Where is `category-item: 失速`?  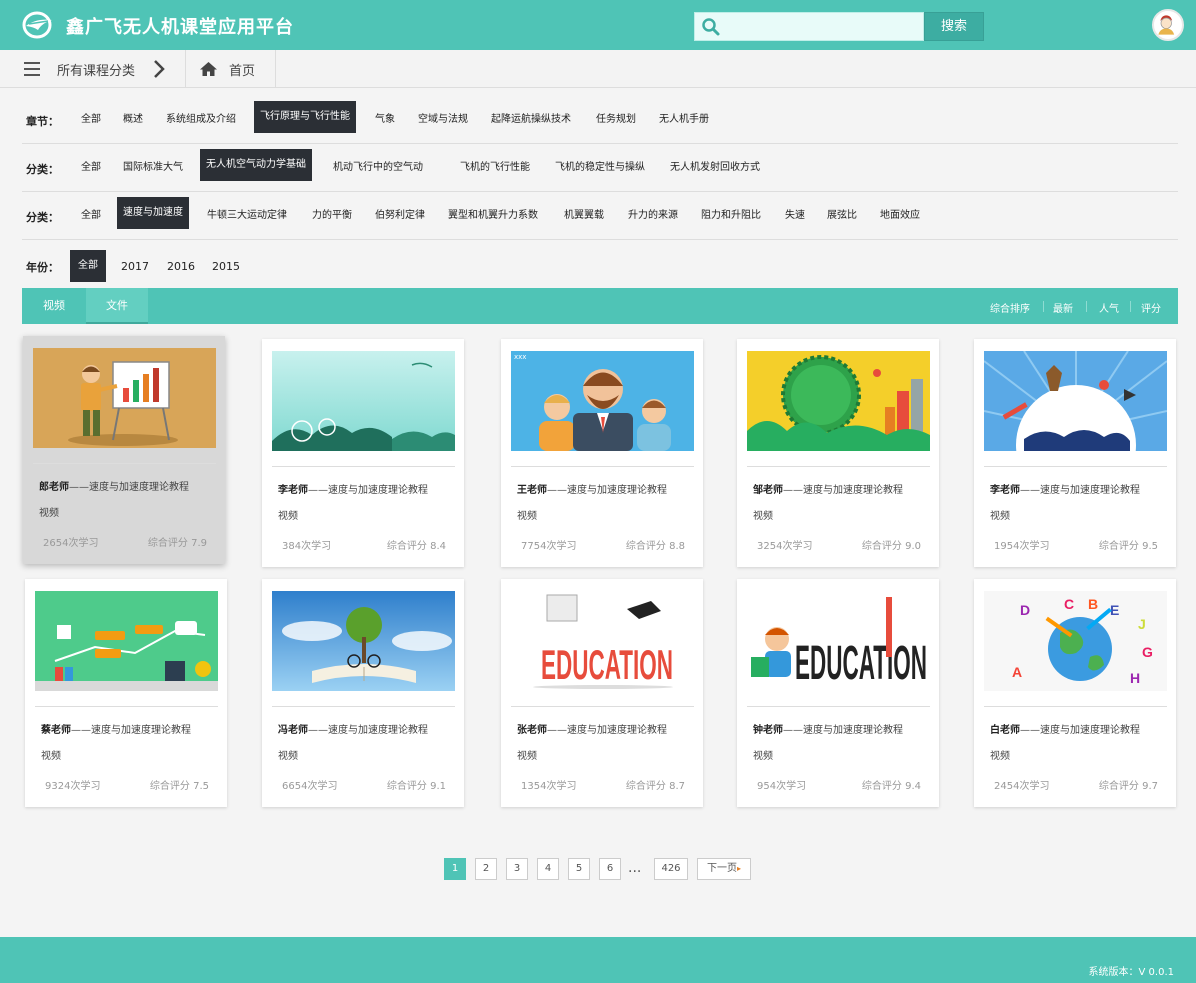 category-item: 失速 is located at coordinates (795, 215).